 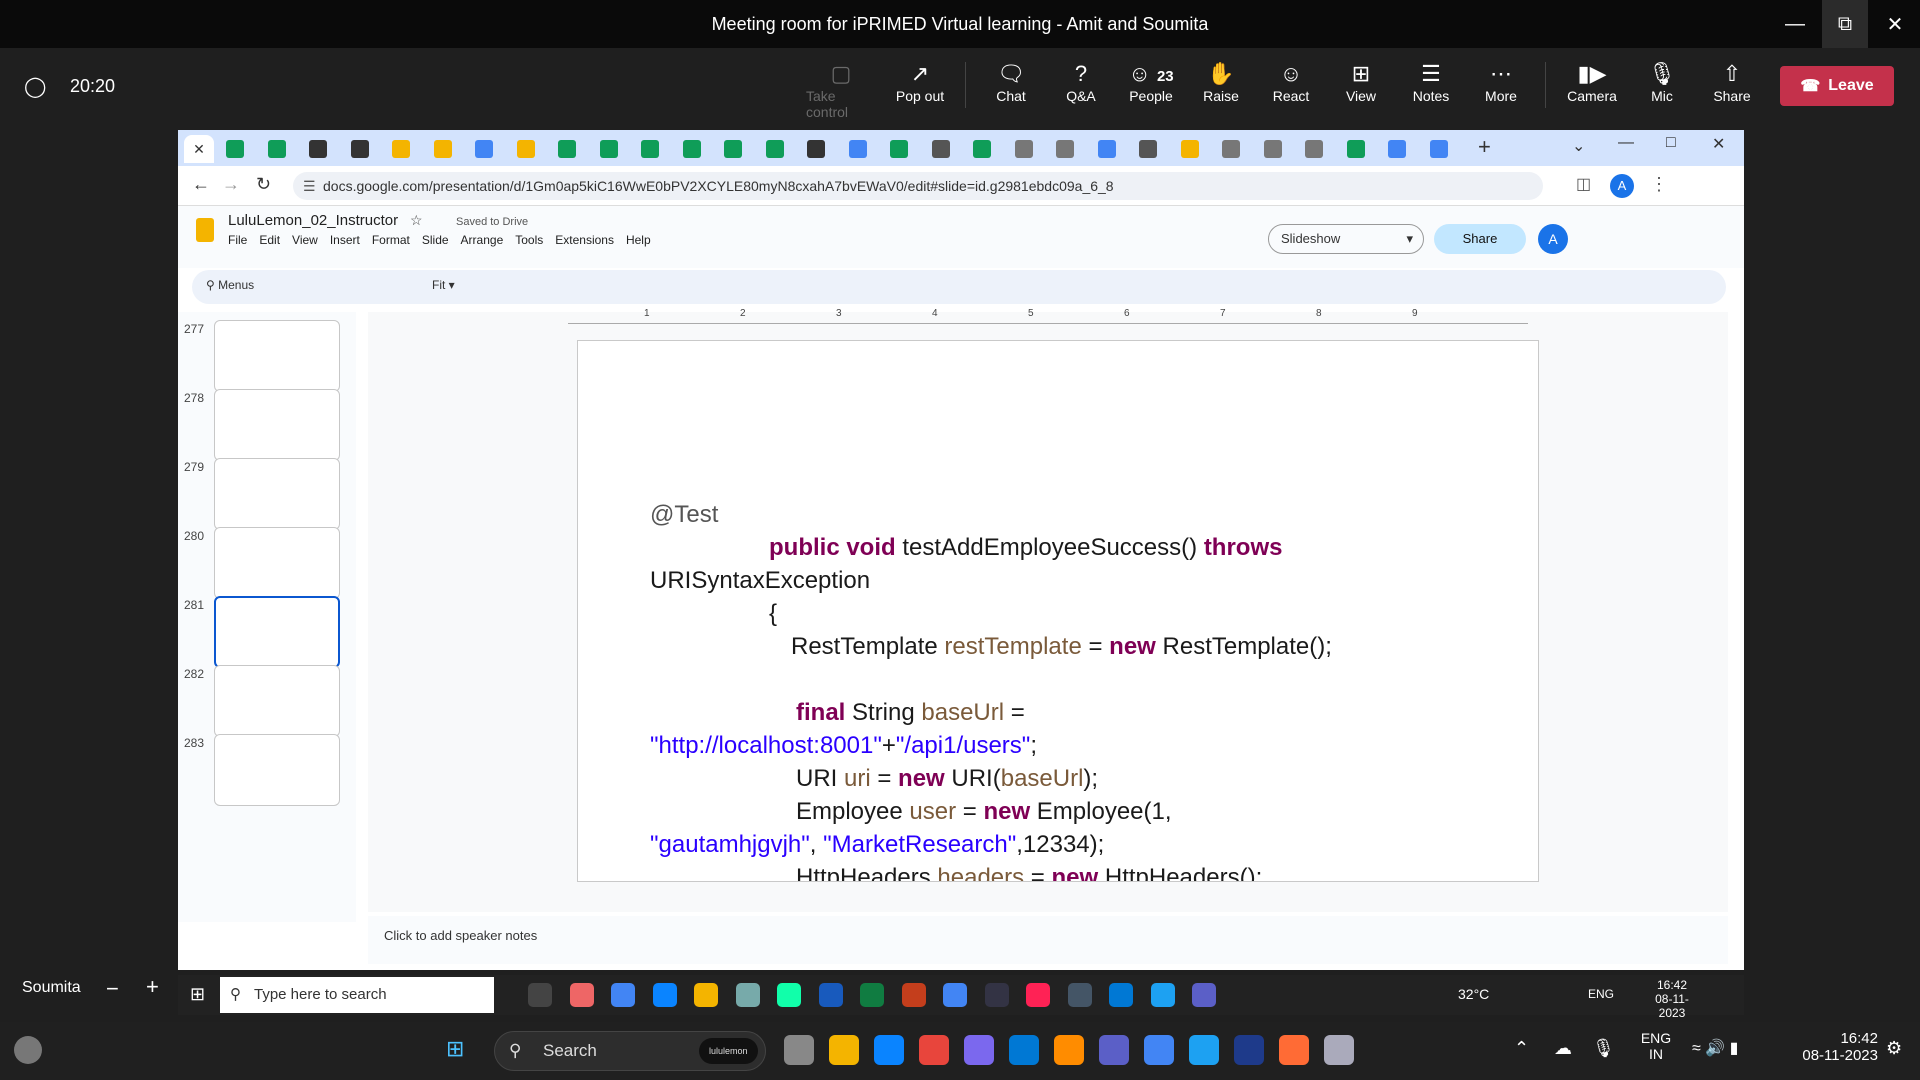 What do you see at coordinates (1592, 82) in the screenshot?
I see `camera-button: ▮▶ Camera` at bounding box center [1592, 82].